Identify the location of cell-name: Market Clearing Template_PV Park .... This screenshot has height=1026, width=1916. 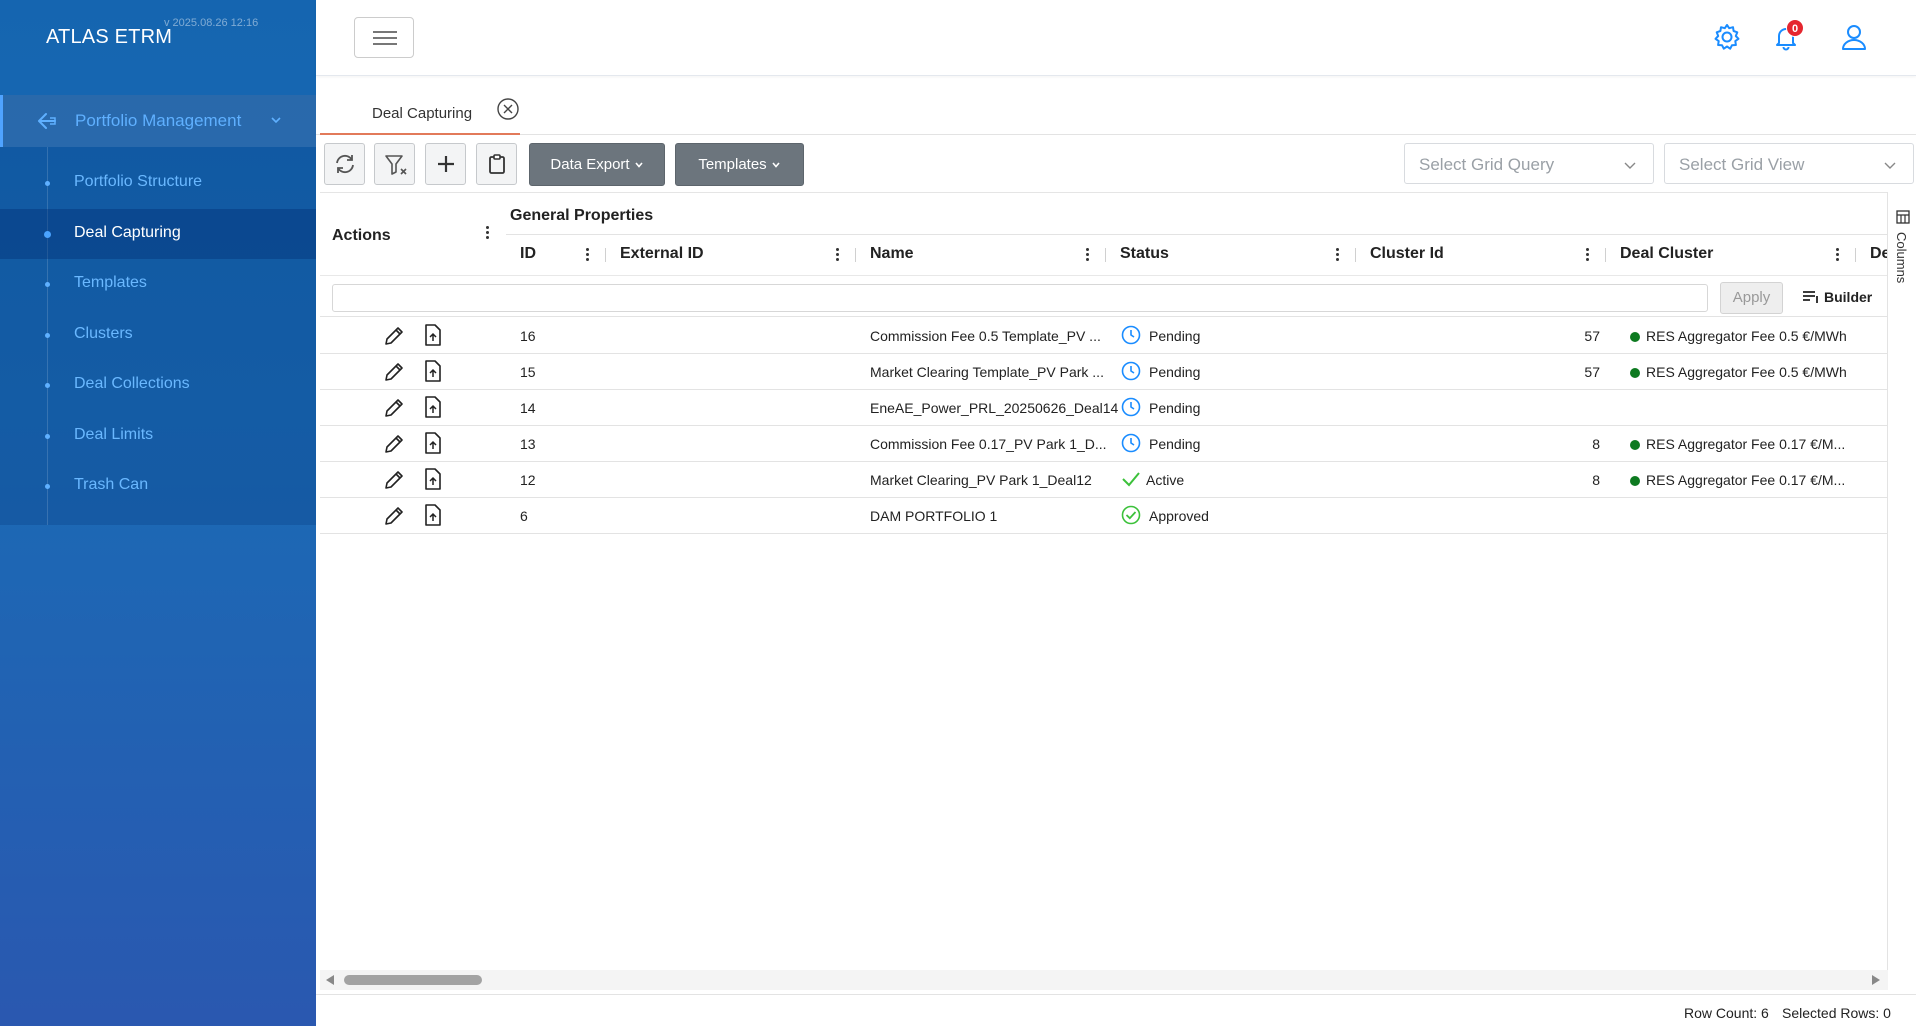
(987, 372).